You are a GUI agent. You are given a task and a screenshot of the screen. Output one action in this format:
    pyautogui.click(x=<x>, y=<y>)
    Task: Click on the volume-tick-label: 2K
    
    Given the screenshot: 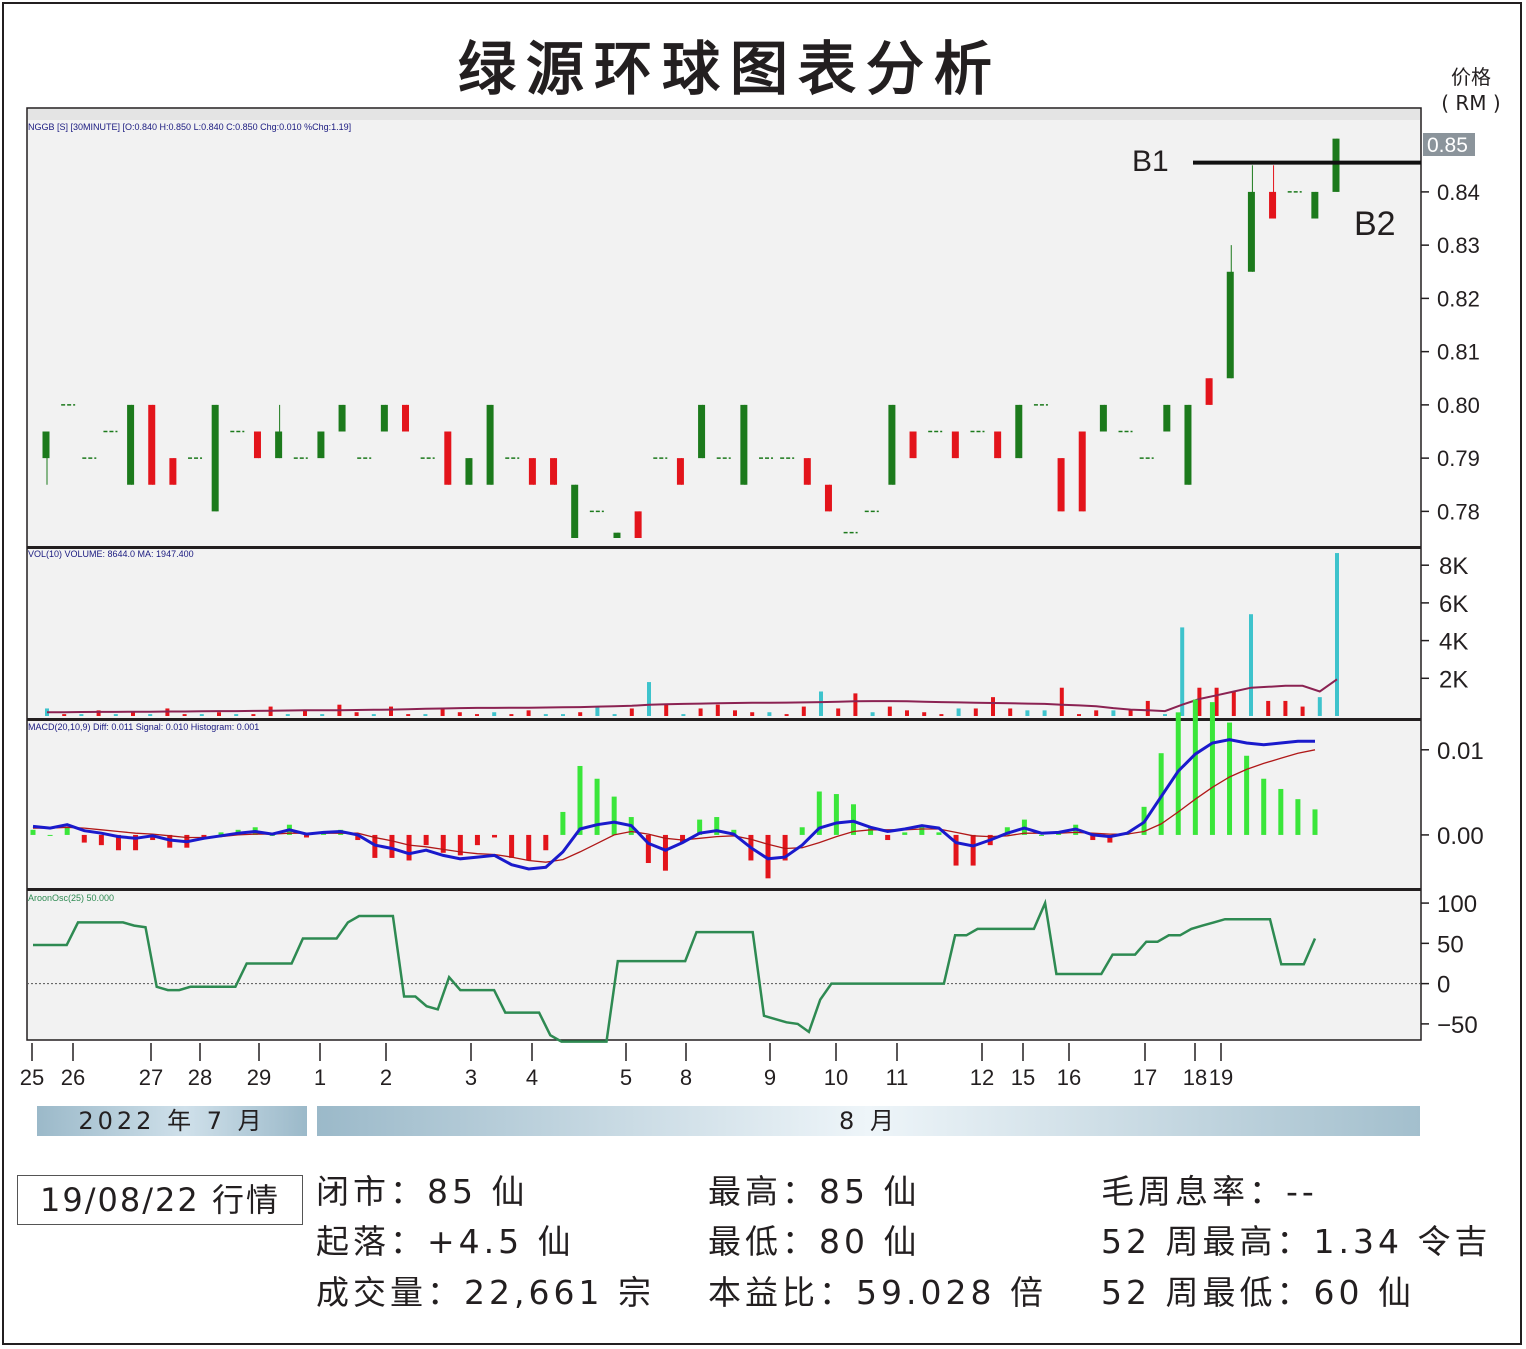 What is the action you would take?
    pyautogui.click(x=1453, y=679)
    